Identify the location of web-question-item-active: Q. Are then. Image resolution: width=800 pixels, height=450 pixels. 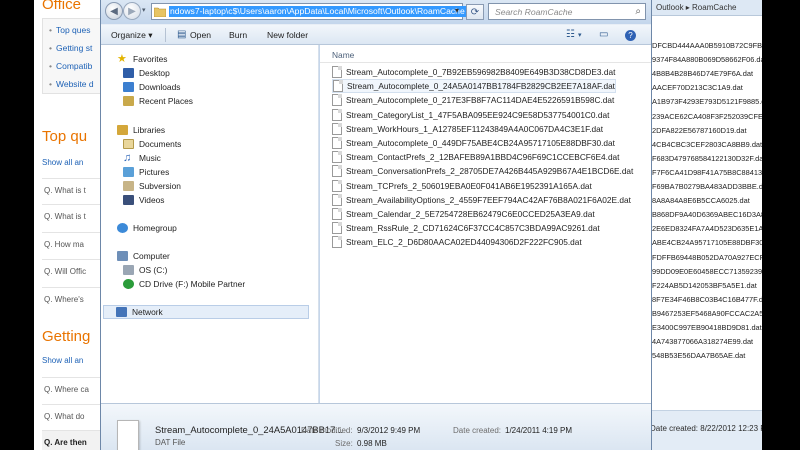
(73, 440).